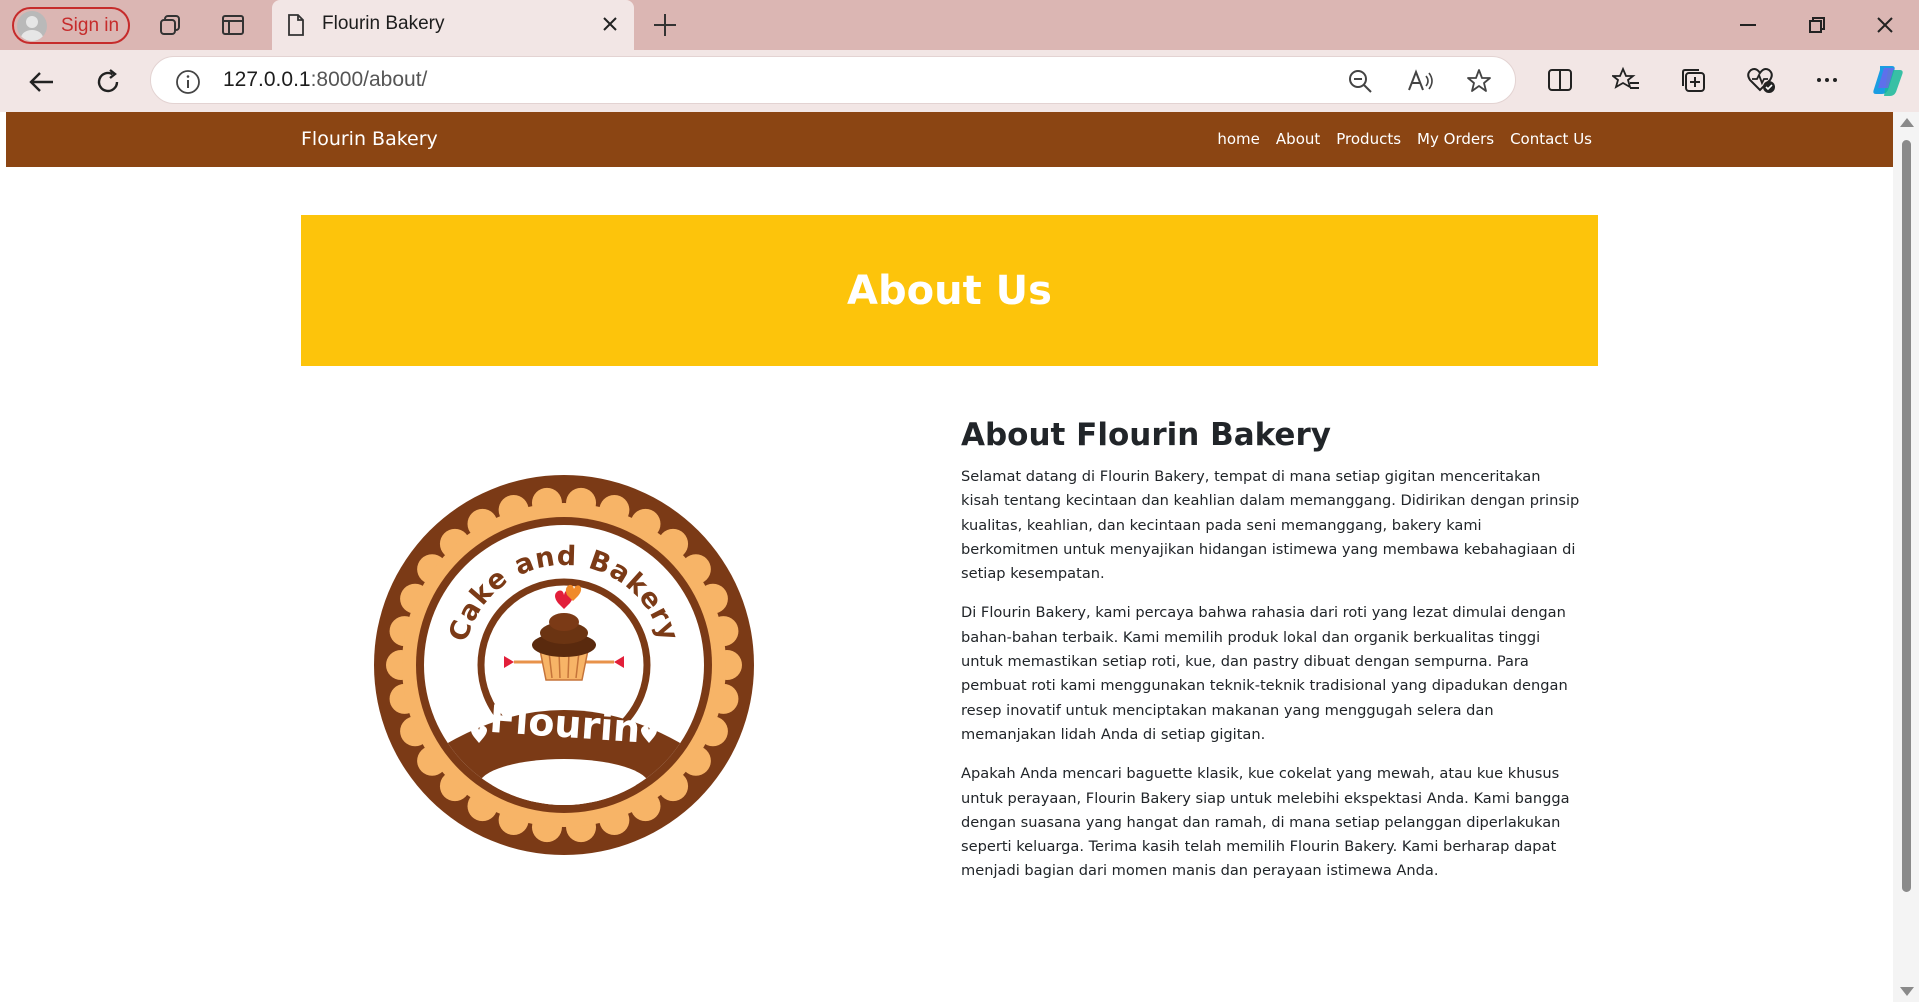 The image size is (1919, 1002). Describe the element at coordinates (1907, 991) in the screenshot. I see `scroll-down-icon` at that location.